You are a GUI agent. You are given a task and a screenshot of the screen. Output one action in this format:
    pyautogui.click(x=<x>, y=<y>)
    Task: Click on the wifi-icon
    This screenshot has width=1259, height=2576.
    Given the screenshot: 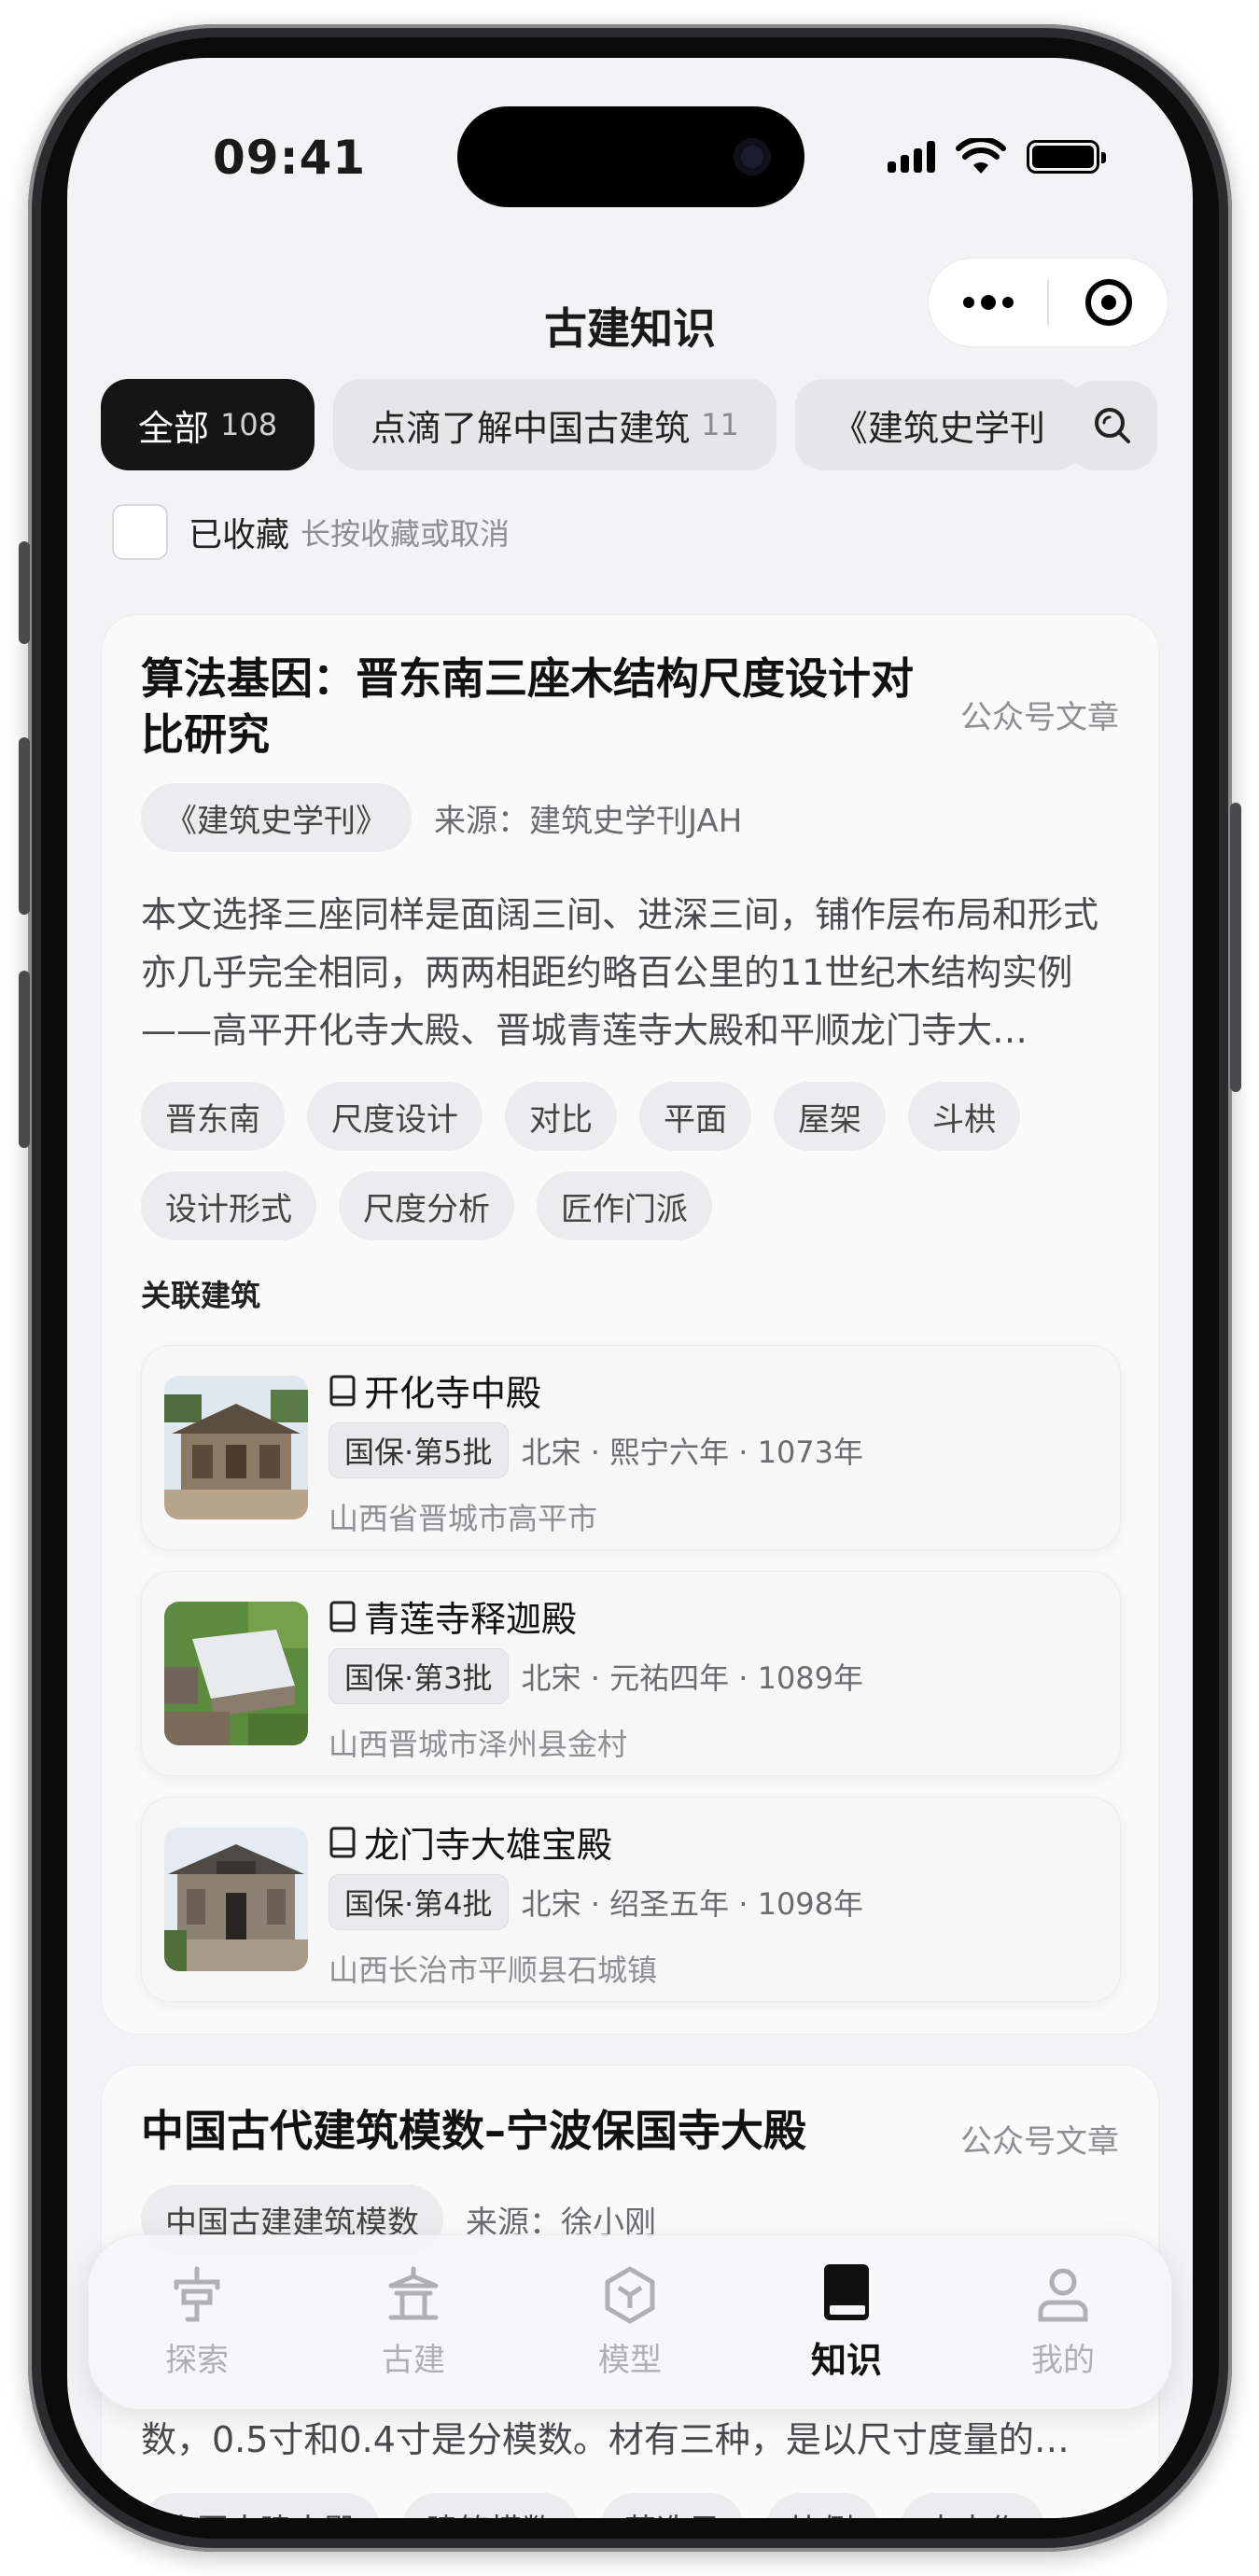 What is the action you would take?
    pyautogui.click(x=981, y=156)
    